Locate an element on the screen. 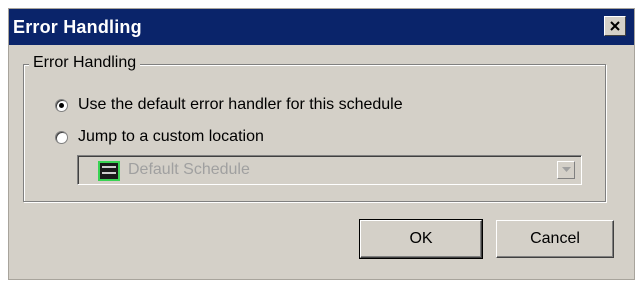 This screenshot has width=639, height=281. close-icon is located at coordinates (615, 26).